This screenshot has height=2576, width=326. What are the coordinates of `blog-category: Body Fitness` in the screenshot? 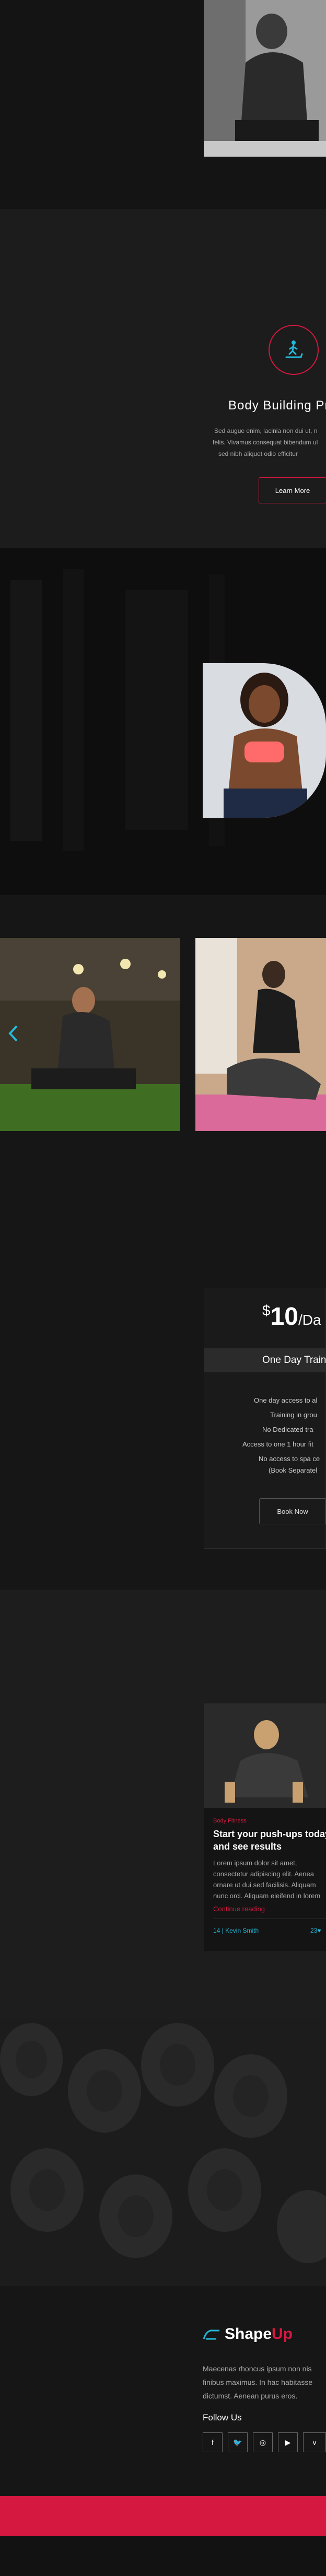 It's located at (270, 1821).